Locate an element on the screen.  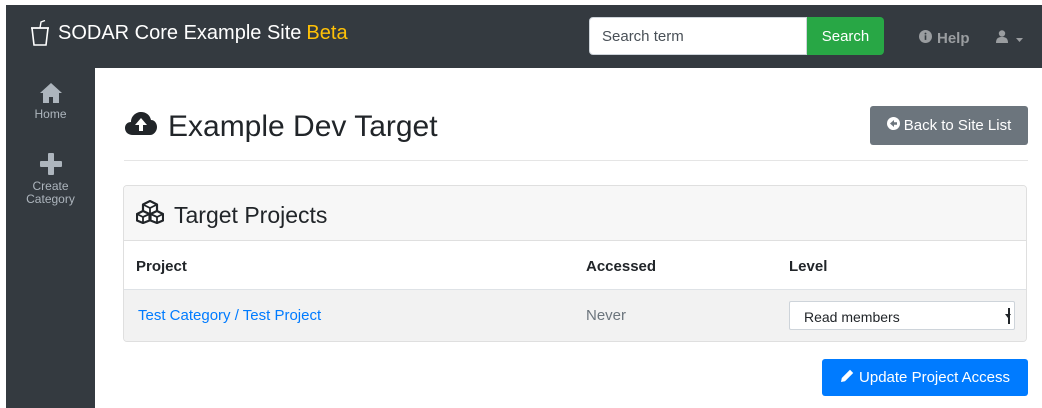
update-button-label: Update Project Access is located at coordinates (934, 377).